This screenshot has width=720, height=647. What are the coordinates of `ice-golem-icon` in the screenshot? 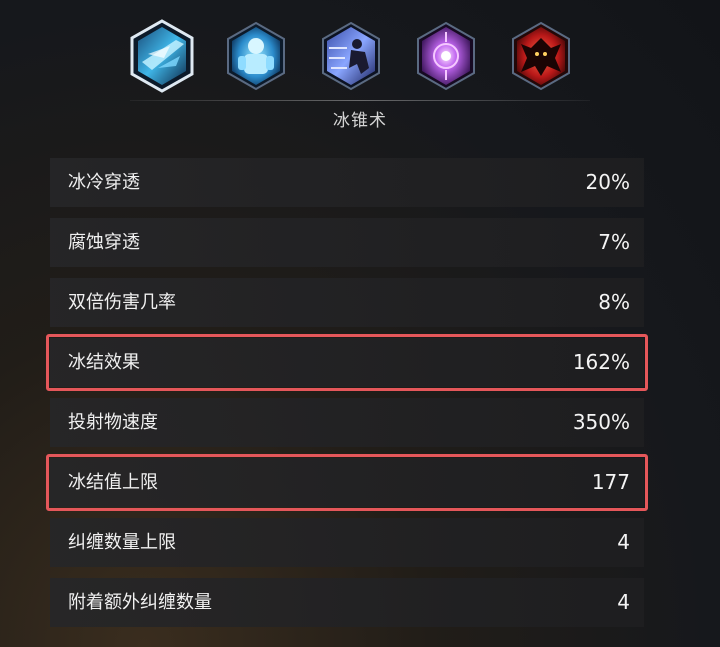 It's located at (256, 56).